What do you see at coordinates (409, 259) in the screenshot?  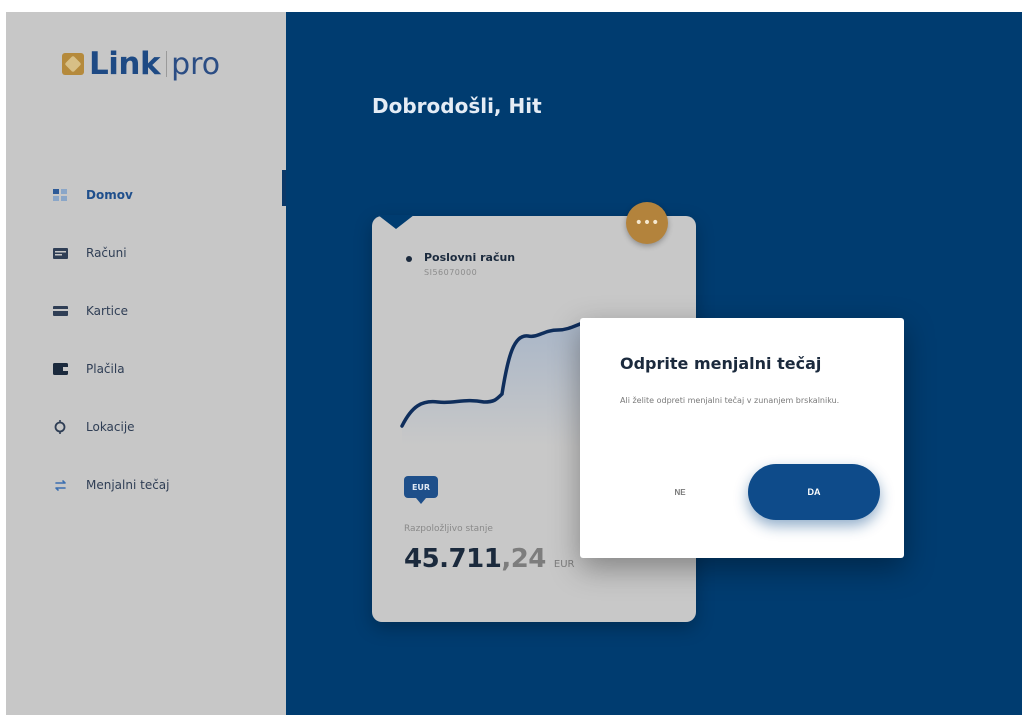 I see `account-bullet` at bounding box center [409, 259].